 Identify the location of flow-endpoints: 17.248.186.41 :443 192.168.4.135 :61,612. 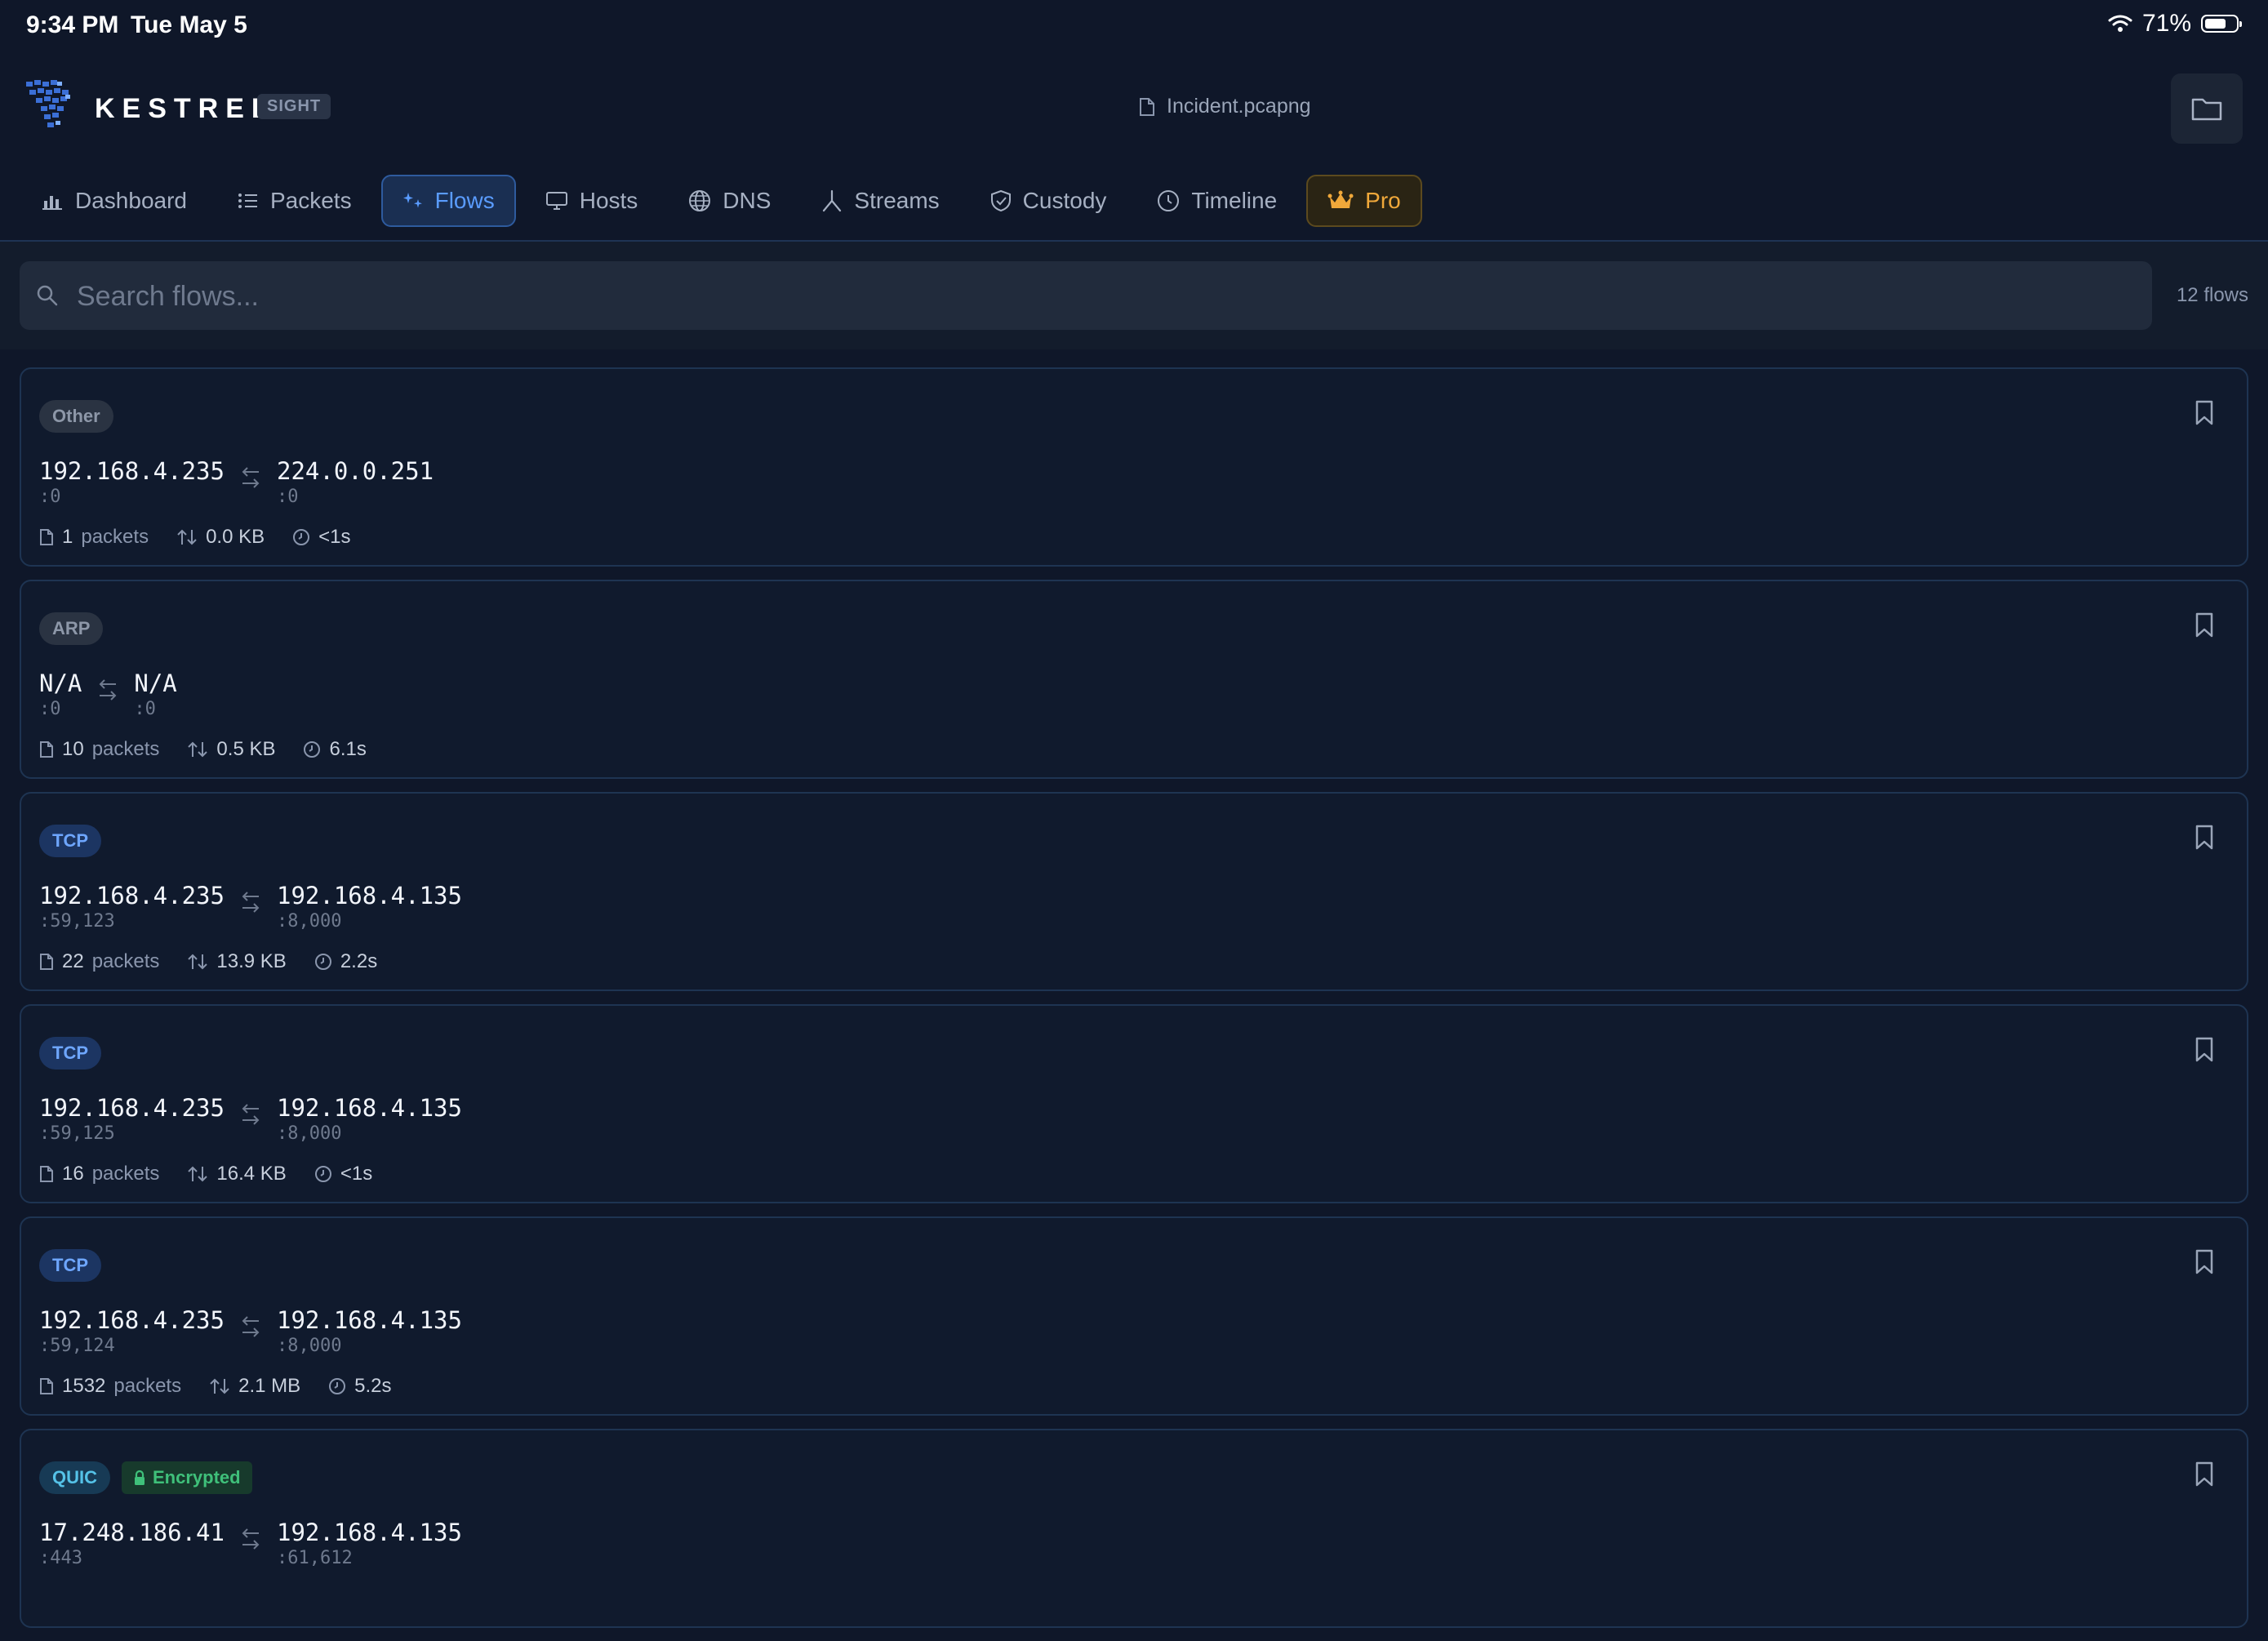
(250, 1545).